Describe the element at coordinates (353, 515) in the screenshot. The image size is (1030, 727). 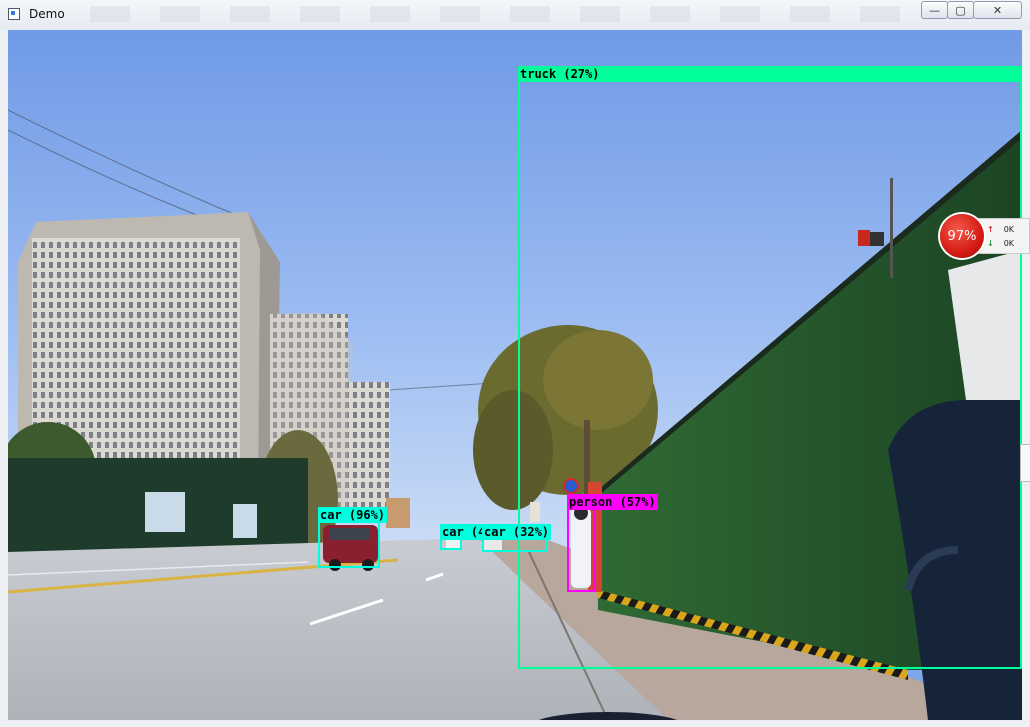
I see `detection-label: car (96%)` at that location.